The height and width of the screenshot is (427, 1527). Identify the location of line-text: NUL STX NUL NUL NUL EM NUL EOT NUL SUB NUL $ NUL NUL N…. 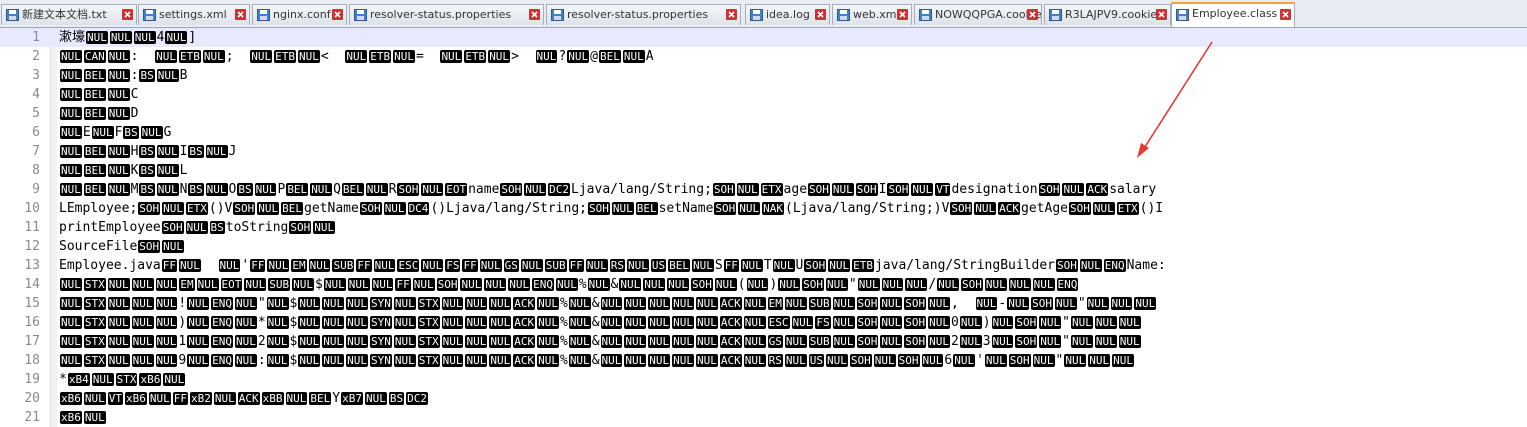
(569, 284).